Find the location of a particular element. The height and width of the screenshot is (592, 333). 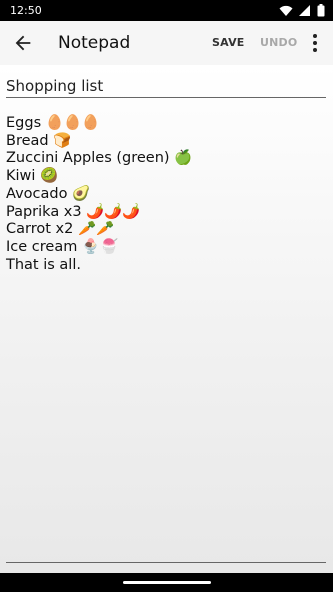

signal-icon is located at coordinates (304, 10).